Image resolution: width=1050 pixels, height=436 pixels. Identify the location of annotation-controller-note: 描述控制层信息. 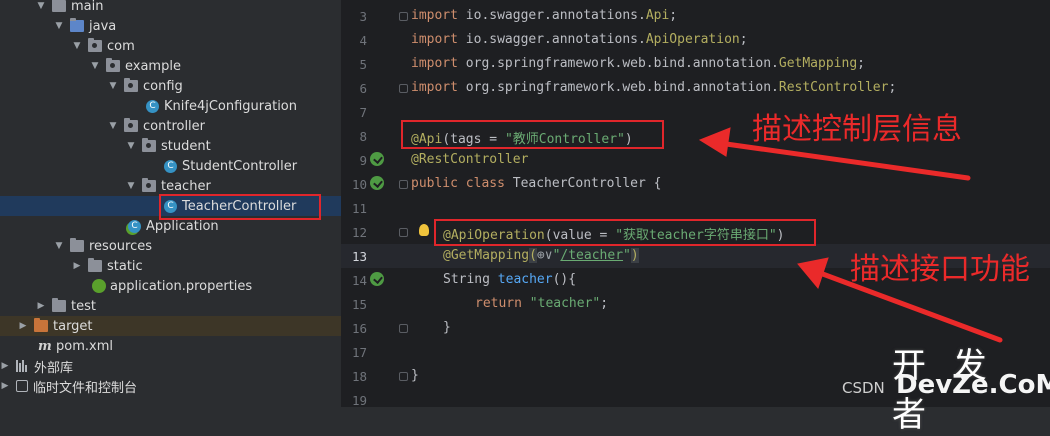
(857, 129).